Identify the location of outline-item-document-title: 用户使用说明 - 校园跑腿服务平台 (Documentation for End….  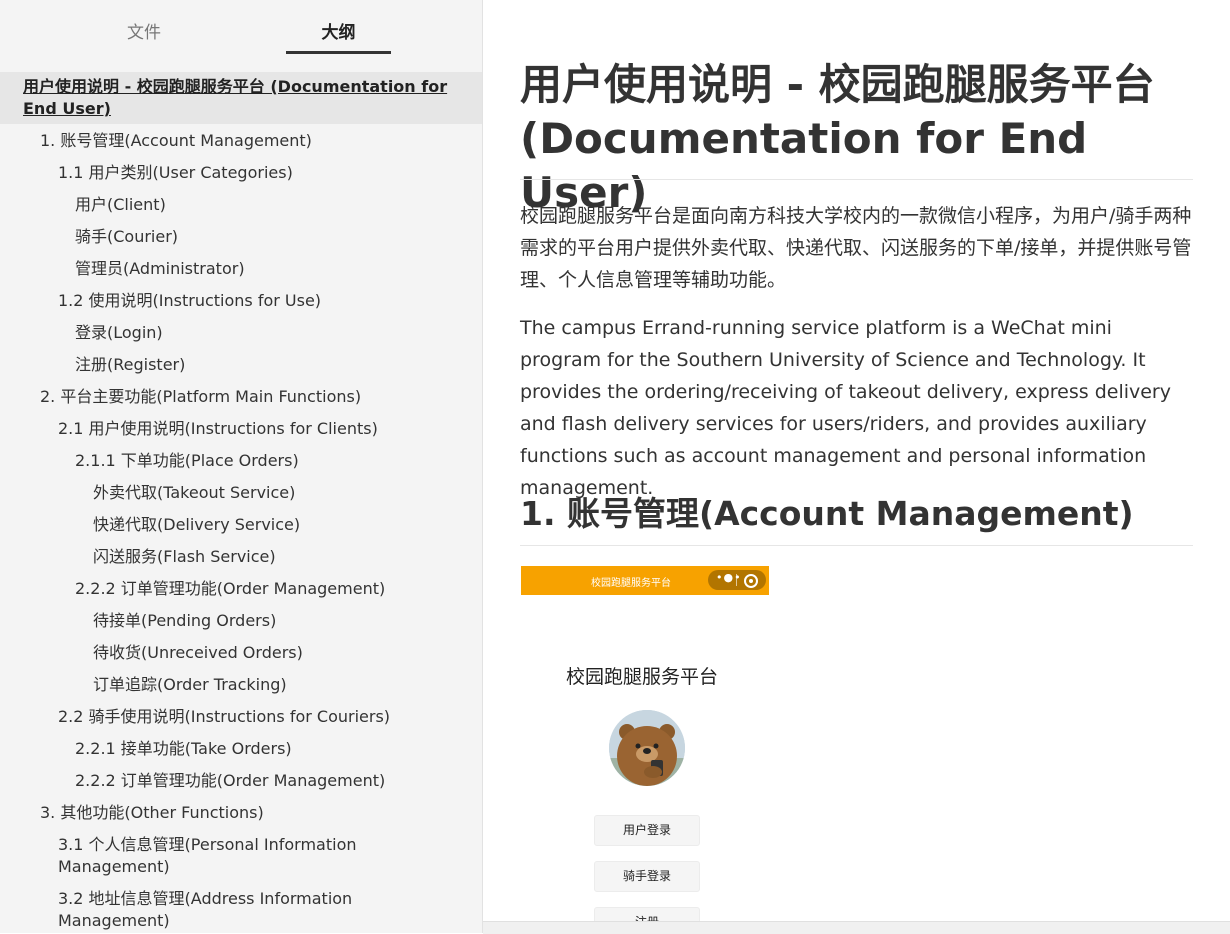
(243, 98).